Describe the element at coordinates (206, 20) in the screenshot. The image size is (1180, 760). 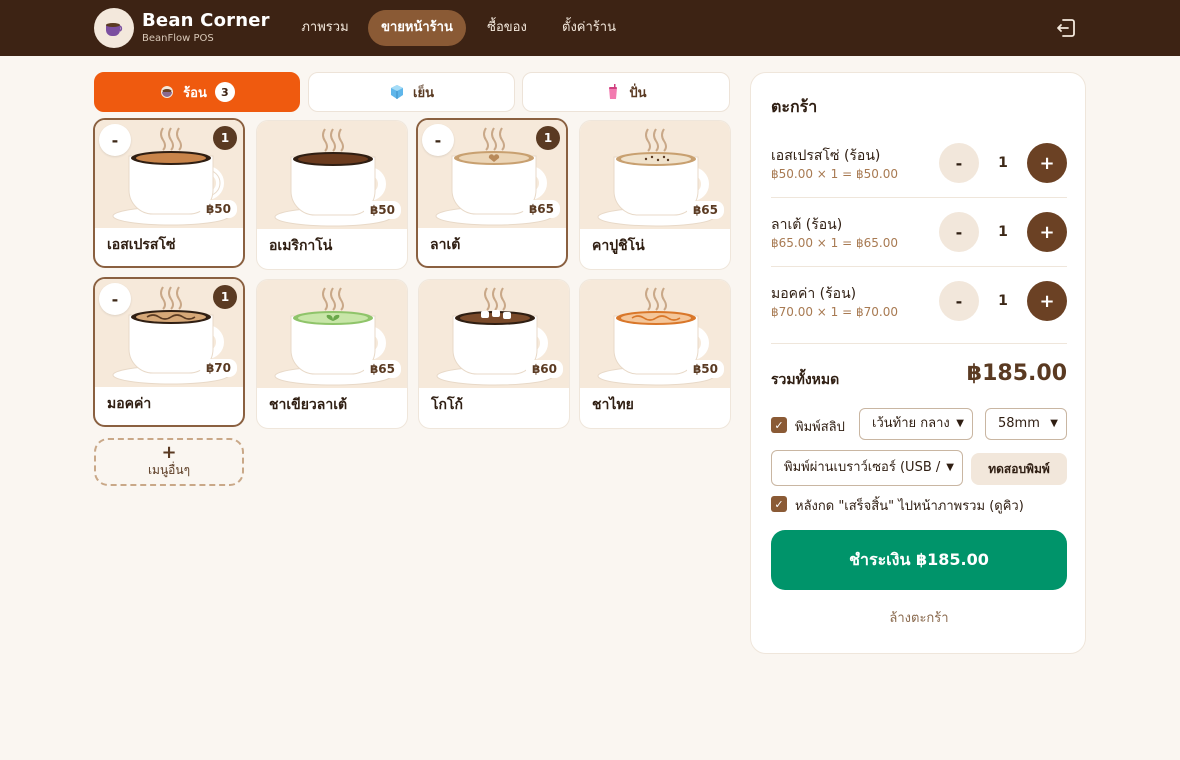
I see `brand-name: Bean Corner` at that location.